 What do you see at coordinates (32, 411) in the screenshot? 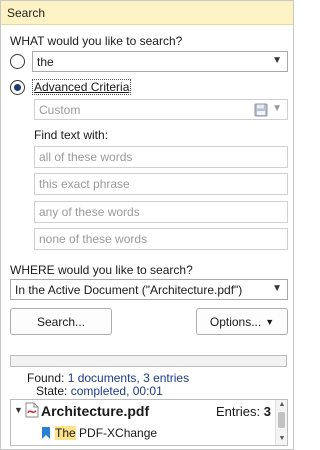
I see `pdf-file-icon` at bounding box center [32, 411].